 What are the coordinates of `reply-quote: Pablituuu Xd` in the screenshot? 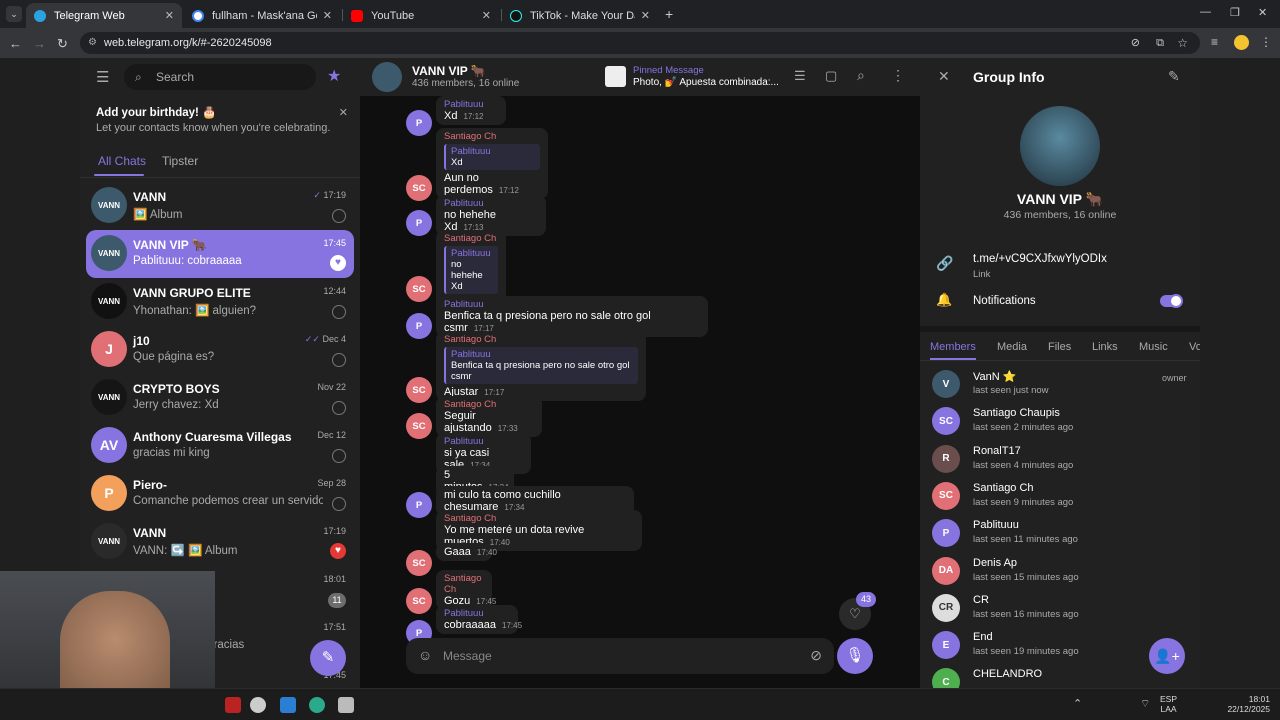 It's located at (492, 157).